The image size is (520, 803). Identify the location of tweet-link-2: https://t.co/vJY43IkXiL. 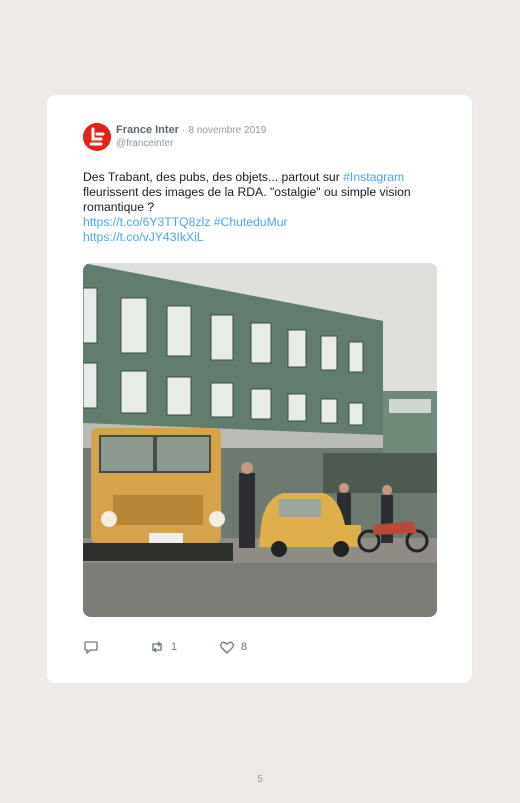
(143, 237).